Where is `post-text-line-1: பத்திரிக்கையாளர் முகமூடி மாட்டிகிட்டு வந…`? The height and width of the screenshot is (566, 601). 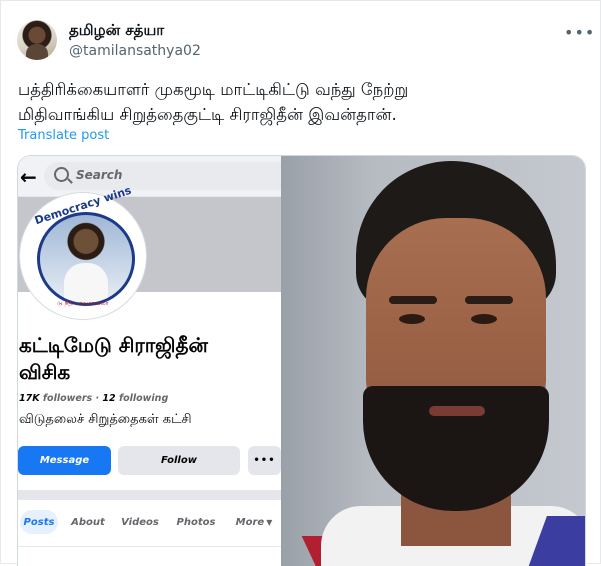 post-text-line-1: பத்திரிக்கையாளர் முகமூடி மாட்டிகிட்டு வந… is located at coordinates (213, 89).